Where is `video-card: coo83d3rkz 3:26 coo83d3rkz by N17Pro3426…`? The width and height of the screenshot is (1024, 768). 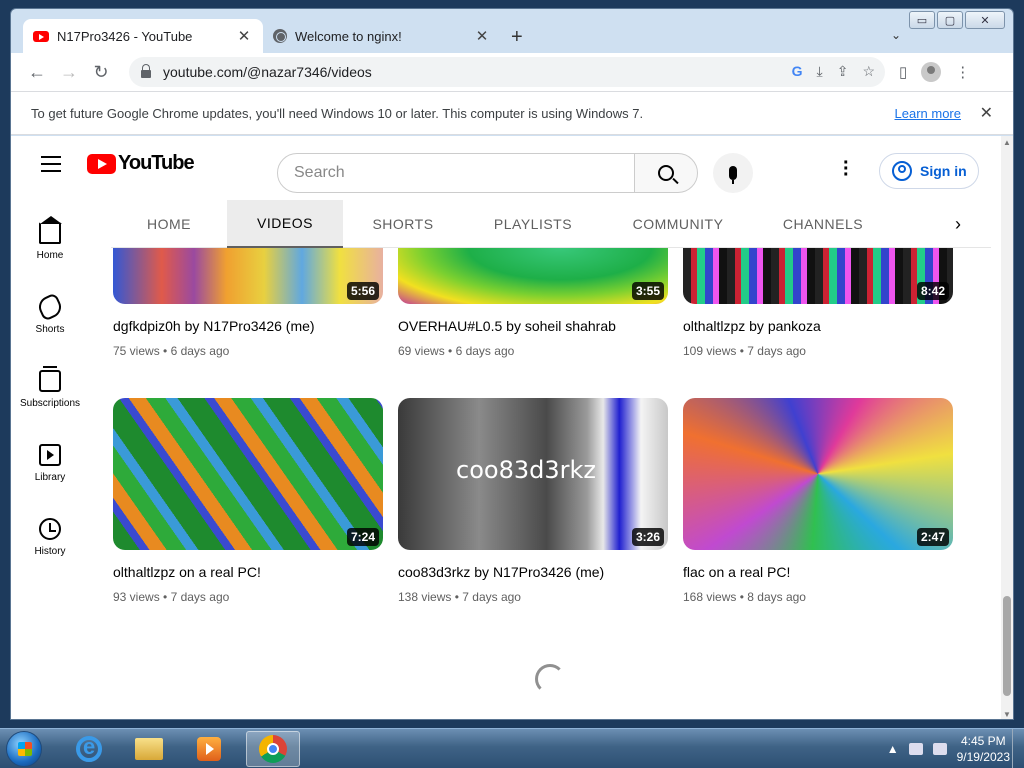 video-card: coo83d3rkz 3:26 coo83d3rkz by N17Pro3426… is located at coordinates (533, 501).